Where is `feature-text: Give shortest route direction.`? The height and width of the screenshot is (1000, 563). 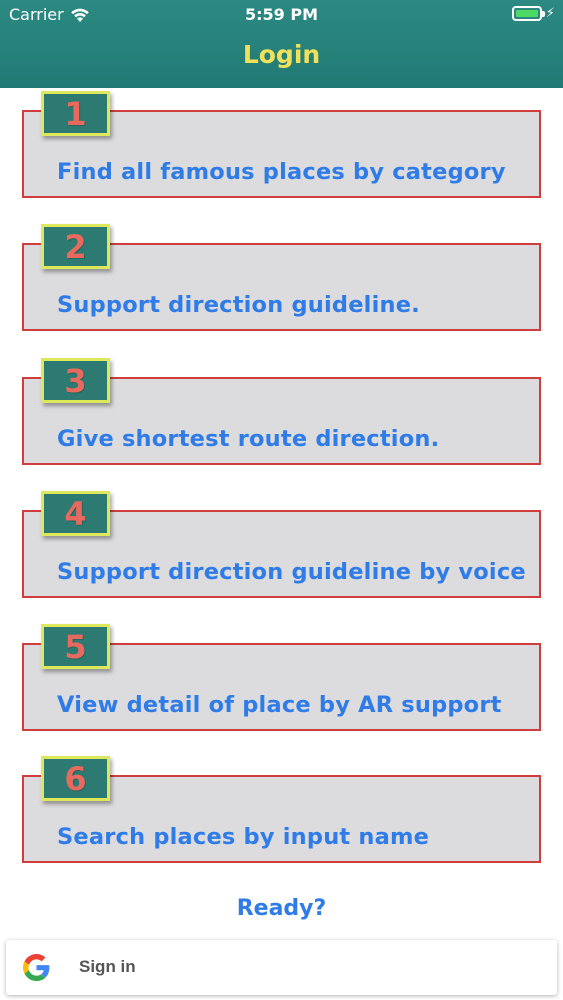 feature-text: Give shortest route direction. is located at coordinates (248, 439).